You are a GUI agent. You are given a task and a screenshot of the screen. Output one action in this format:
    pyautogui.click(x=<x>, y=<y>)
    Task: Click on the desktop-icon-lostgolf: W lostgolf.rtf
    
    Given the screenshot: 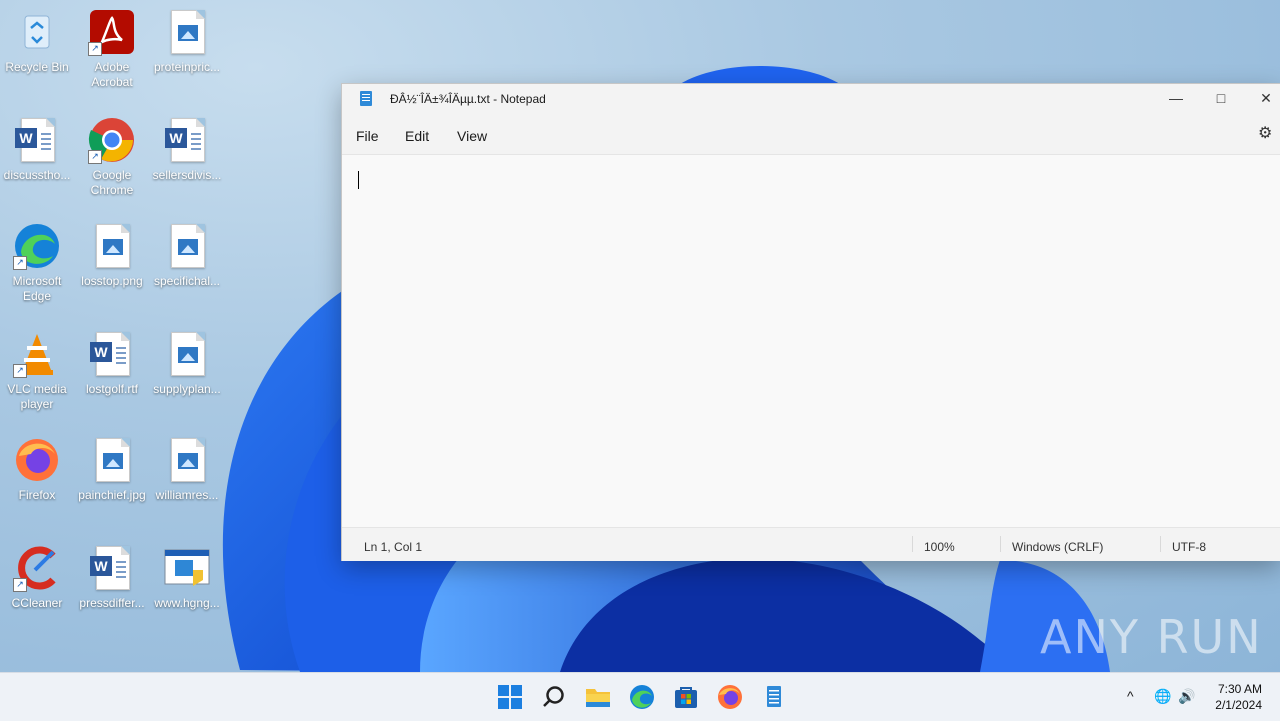 What is the action you would take?
    pyautogui.click(x=112, y=363)
    